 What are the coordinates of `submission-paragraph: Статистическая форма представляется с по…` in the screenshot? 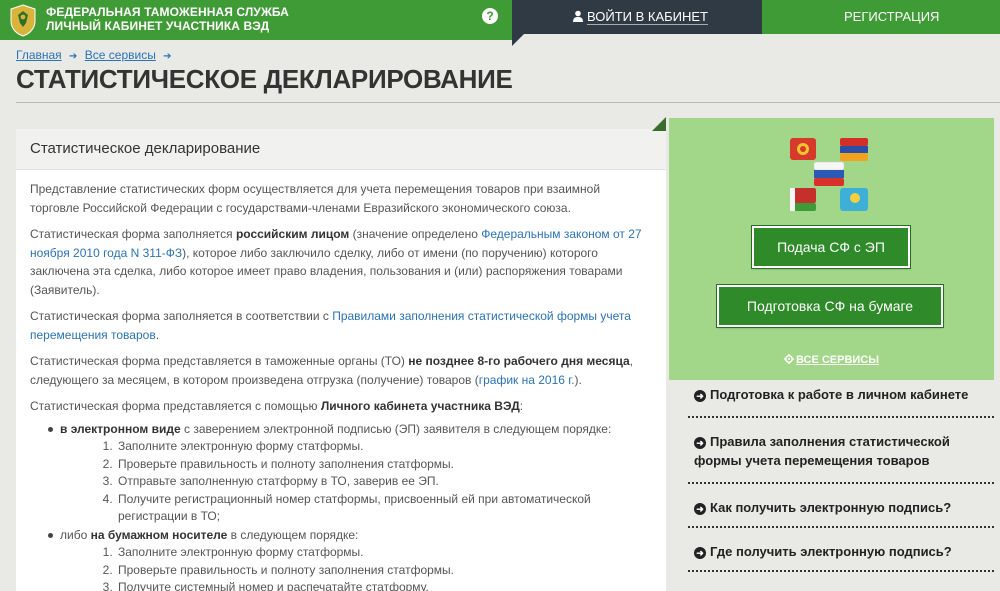 It's located at (341, 406).